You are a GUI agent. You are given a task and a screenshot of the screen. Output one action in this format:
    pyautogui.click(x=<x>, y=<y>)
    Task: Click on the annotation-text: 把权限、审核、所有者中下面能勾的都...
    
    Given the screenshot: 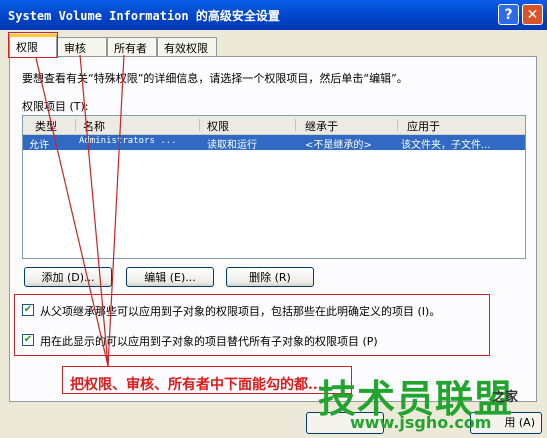 What is the action you would take?
    pyautogui.click(x=196, y=385)
    